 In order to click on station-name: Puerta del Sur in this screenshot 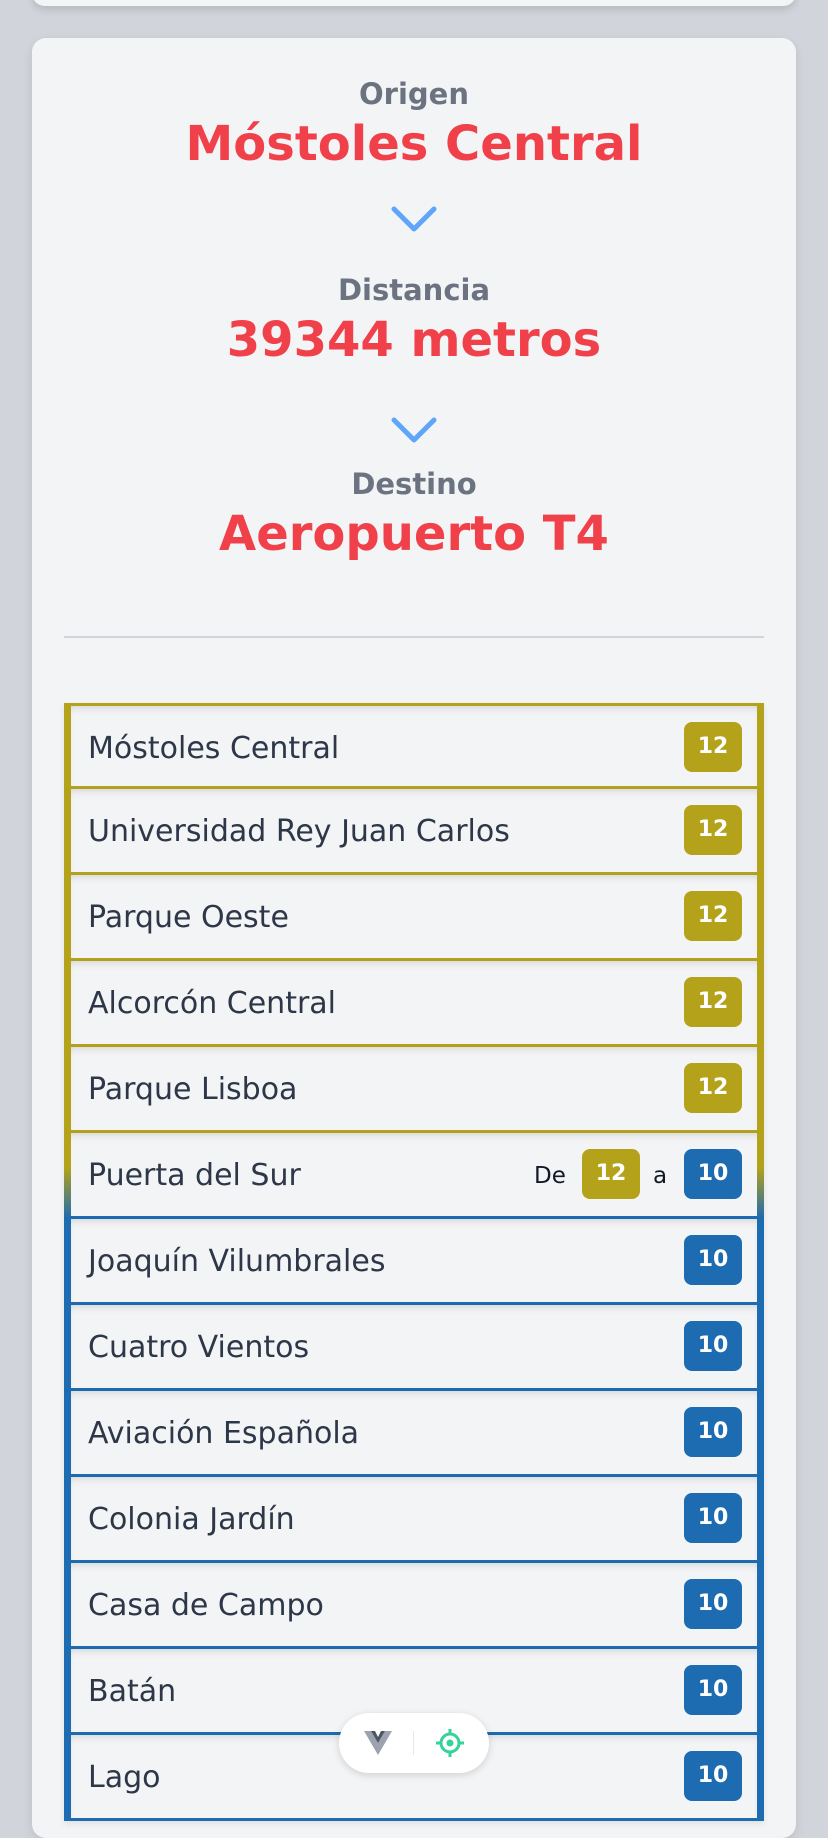, I will do `click(194, 1175)`.